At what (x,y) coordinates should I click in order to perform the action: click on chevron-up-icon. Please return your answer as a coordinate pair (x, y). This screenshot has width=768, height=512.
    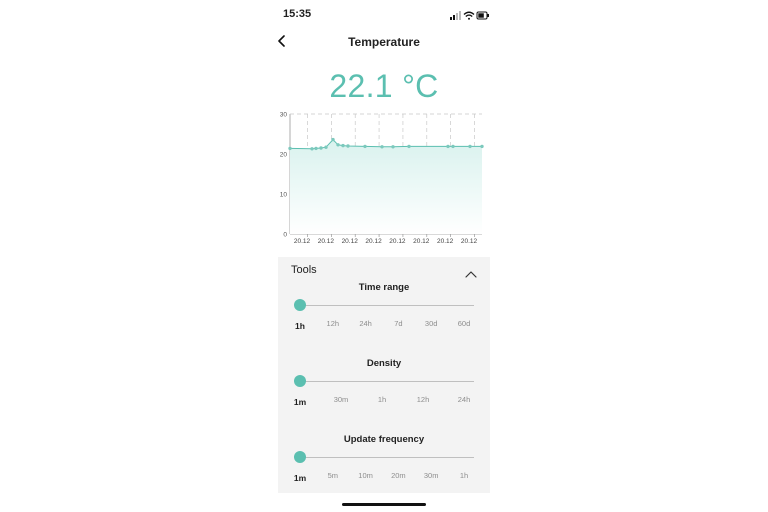
    Looking at the image, I should click on (471, 274).